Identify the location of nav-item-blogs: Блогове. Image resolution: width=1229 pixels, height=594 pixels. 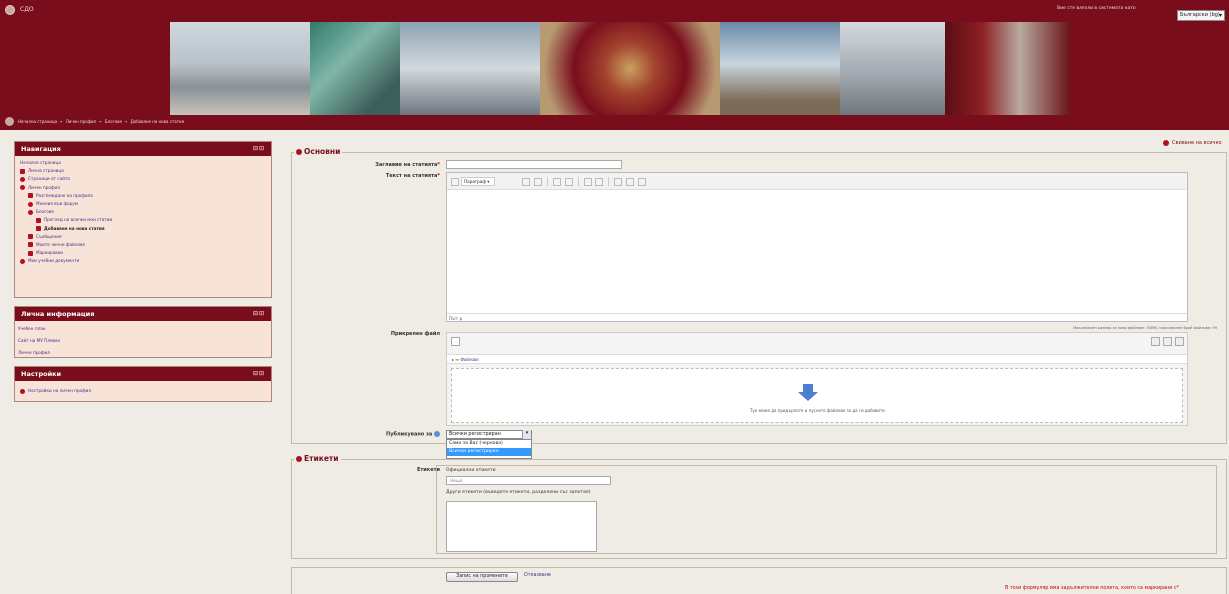
(143, 212).